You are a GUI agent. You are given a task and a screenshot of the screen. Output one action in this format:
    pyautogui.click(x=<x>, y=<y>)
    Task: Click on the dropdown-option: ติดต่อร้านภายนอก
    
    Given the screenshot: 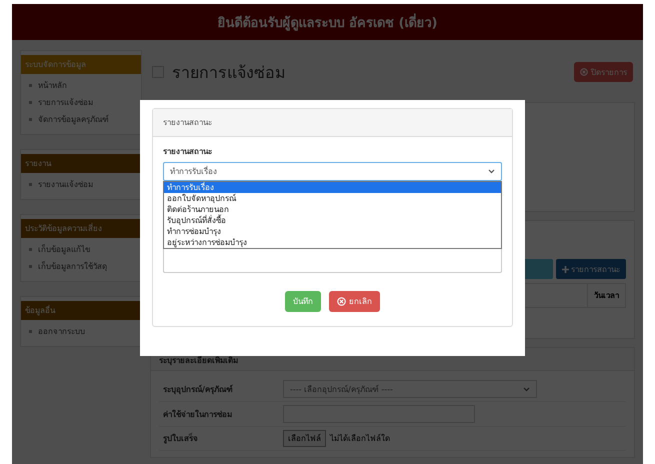 What is the action you would take?
    pyautogui.click(x=332, y=209)
    